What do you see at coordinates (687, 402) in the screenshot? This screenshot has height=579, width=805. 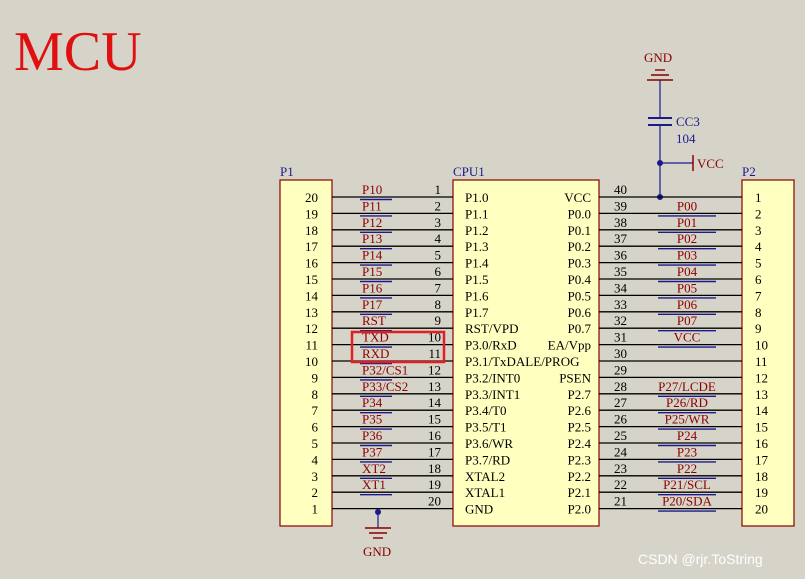 I see `right-net-label: P26/RD` at bounding box center [687, 402].